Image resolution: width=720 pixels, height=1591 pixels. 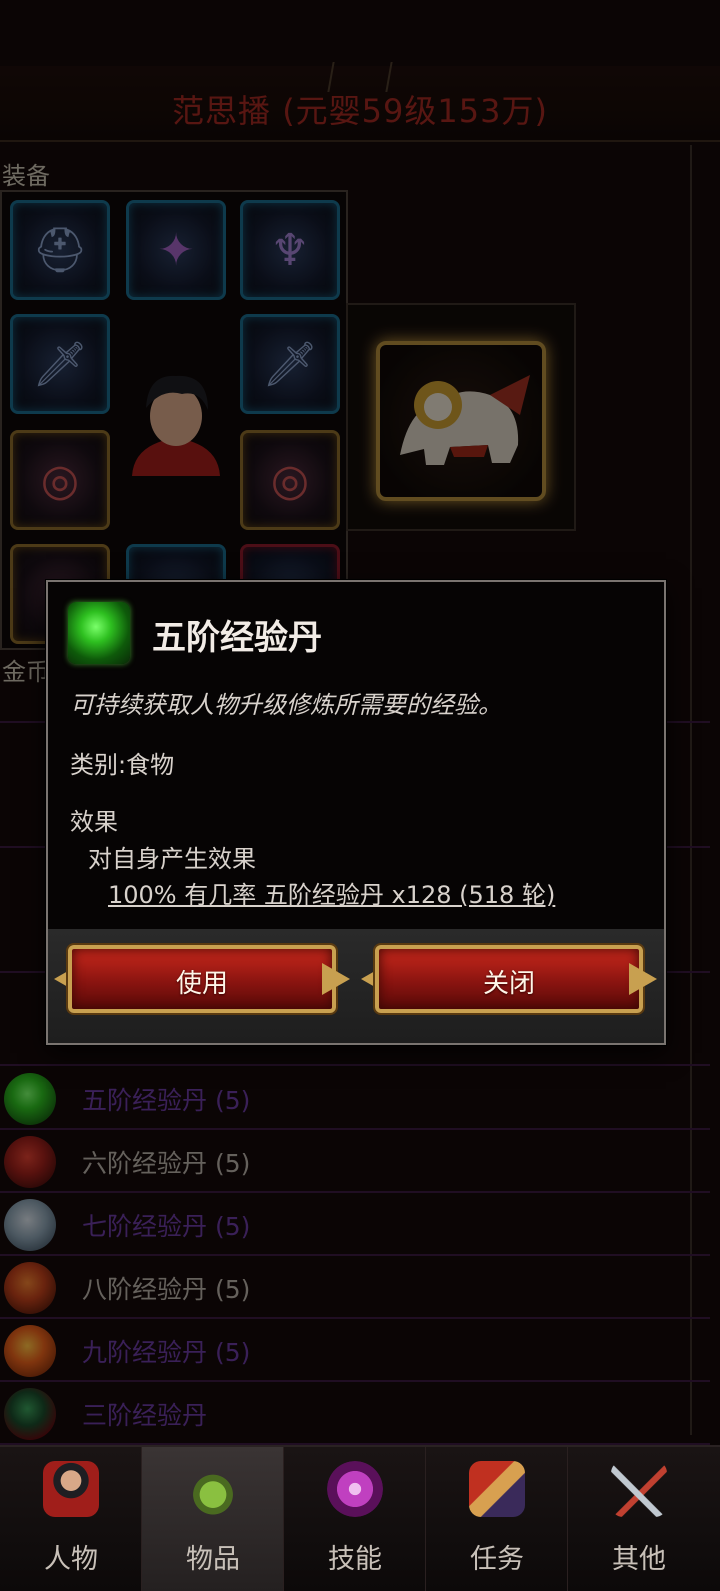 I want to click on inventory-item-name: 八阶经验丹 (5), so click(x=166, y=1289).